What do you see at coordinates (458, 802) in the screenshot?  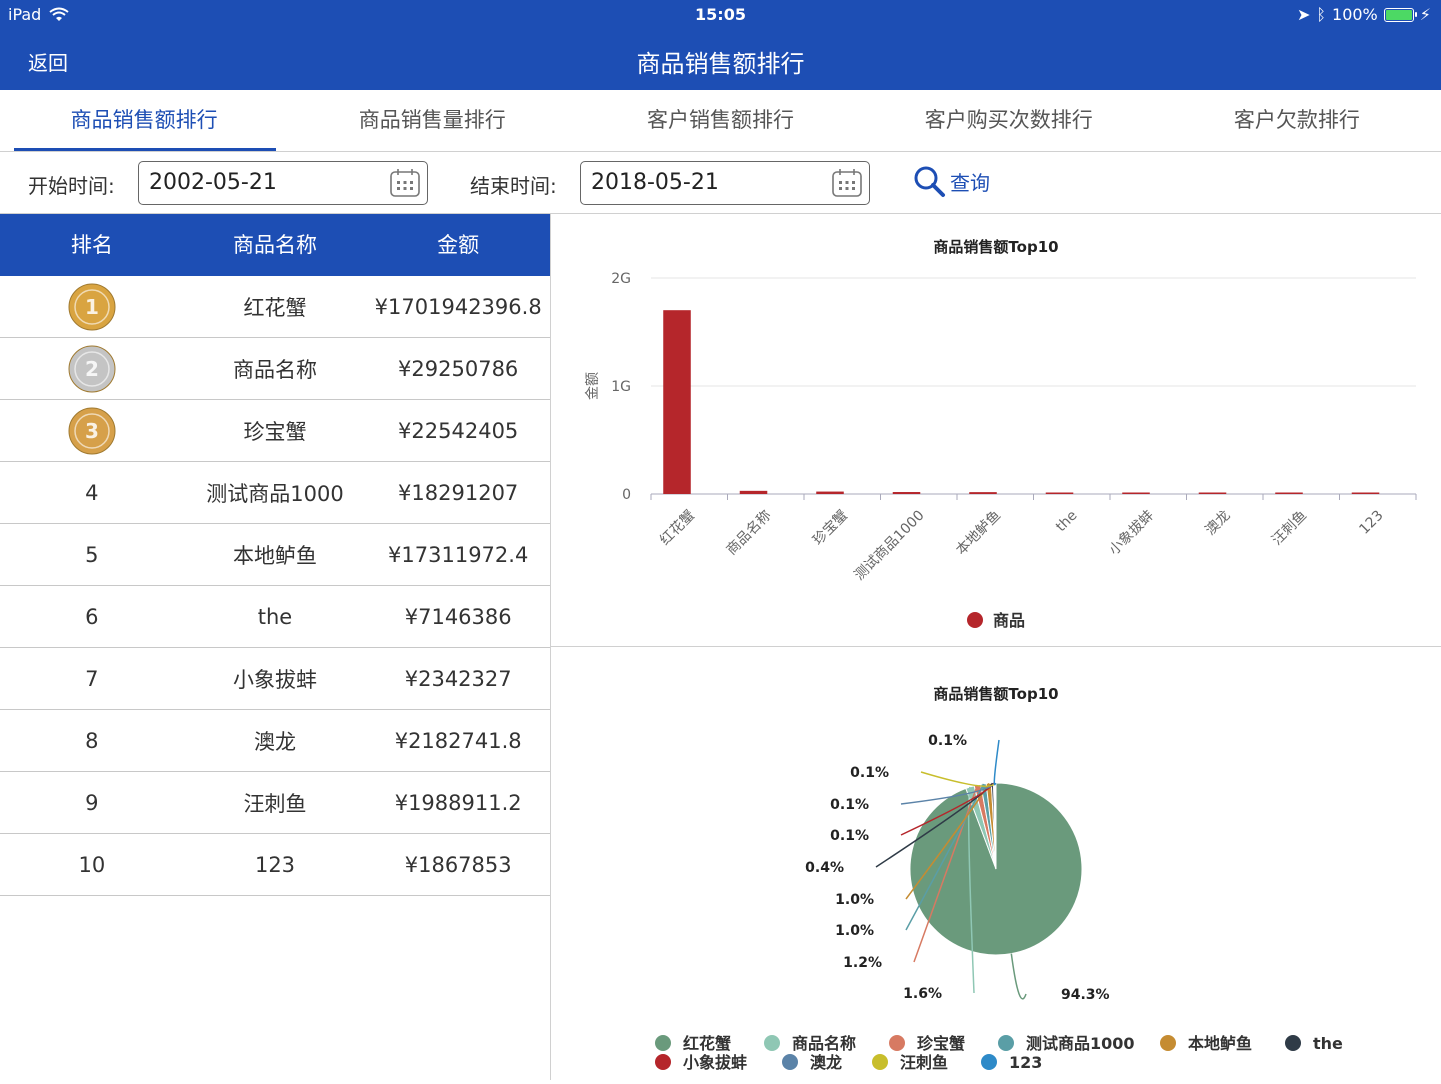 I see `amount-cell: ¥1988911.2` at bounding box center [458, 802].